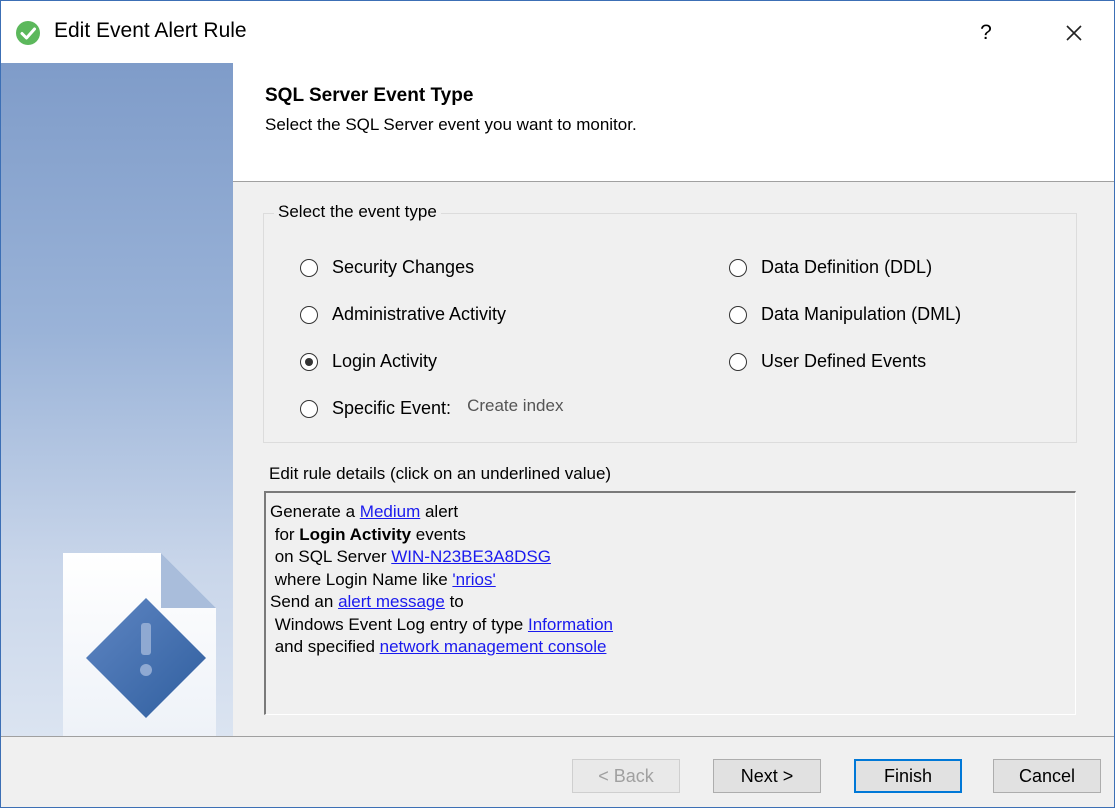 This screenshot has width=1117, height=810. What do you see at coordinates (28, 33) in the screenshot?
I see `check-circle-icon` at bounding box center [28, 33].